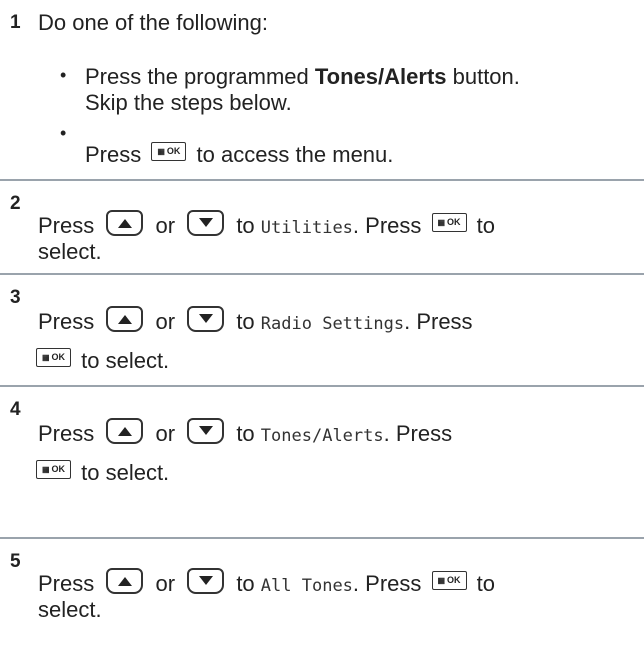  I want to click on step-5-line-2: select., so click(70, 609).